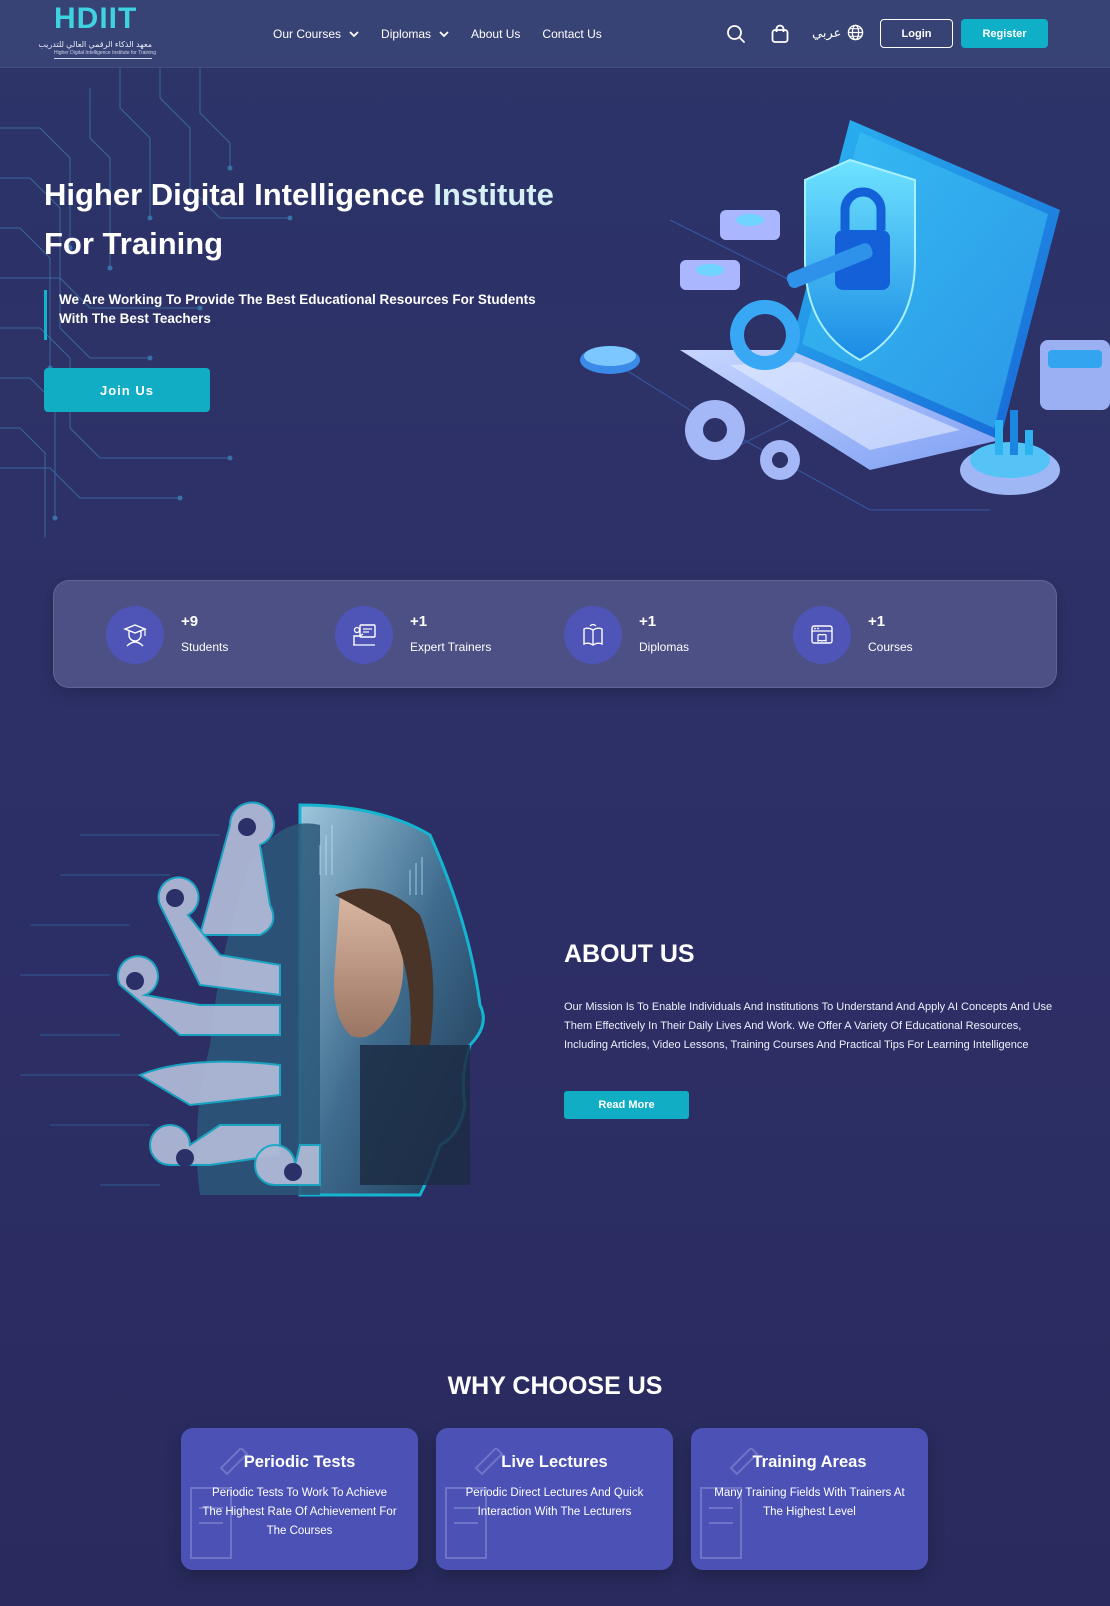 The image size is (1110, 1606). What do you see at coordinates (1004, 33) in the screenshot?
I see `register-button: Register` at bounding box center [1004, 33].